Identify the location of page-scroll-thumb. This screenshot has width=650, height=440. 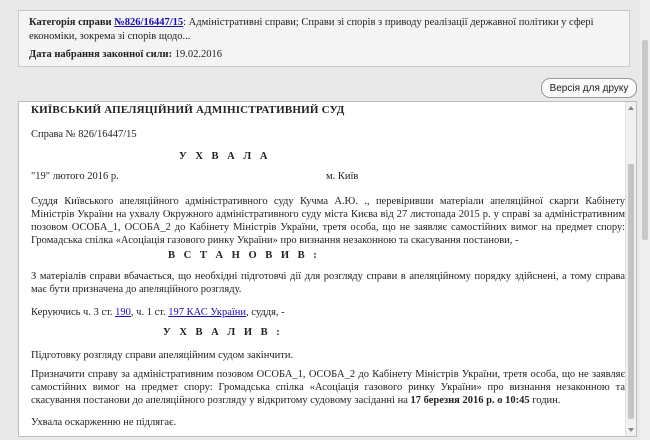
(645, 140).